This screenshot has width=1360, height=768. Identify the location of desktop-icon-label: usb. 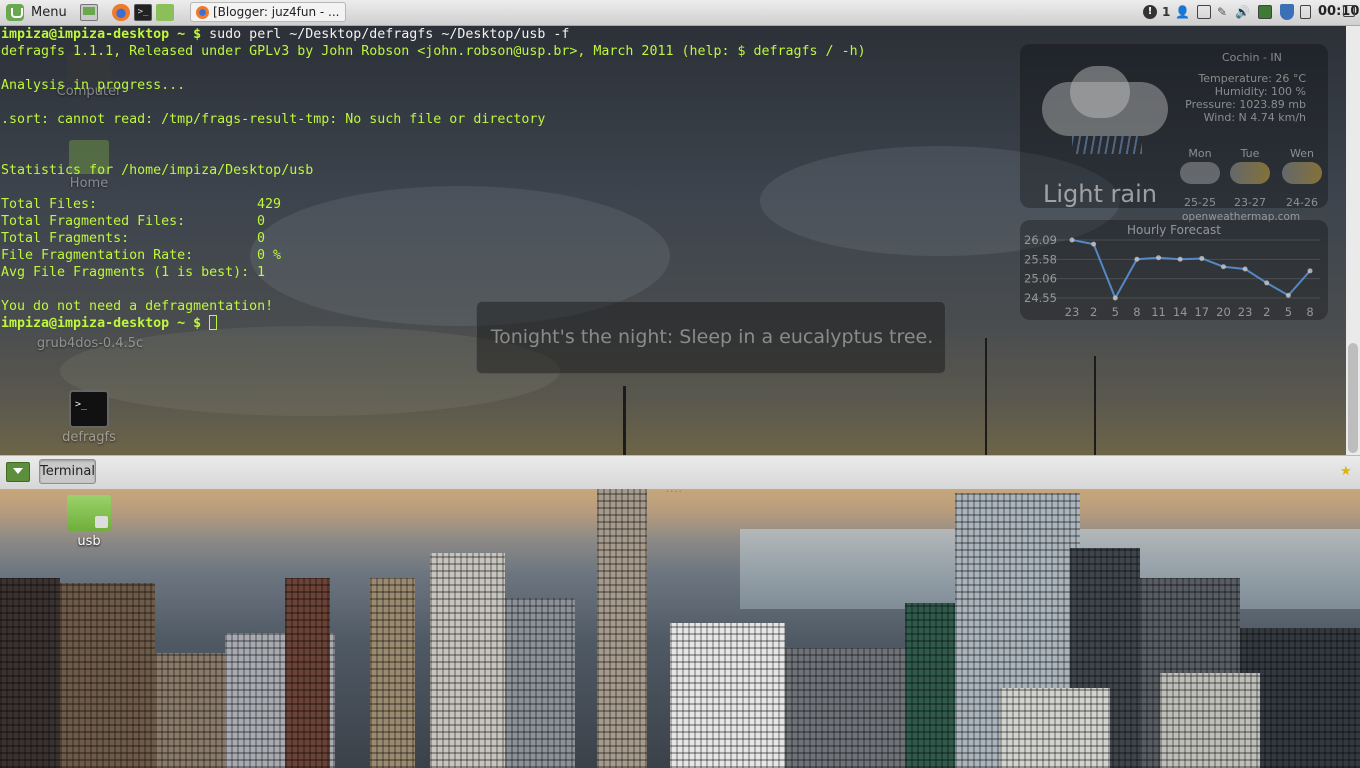
(89, 541).